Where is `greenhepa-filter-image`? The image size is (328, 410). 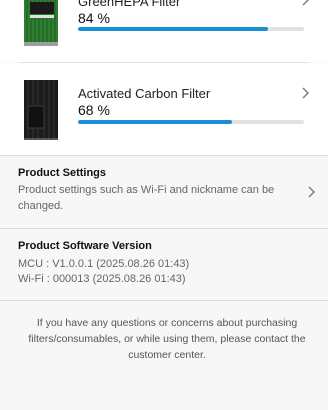
greenhepa-filter-image is located at coordinates (41, 23).